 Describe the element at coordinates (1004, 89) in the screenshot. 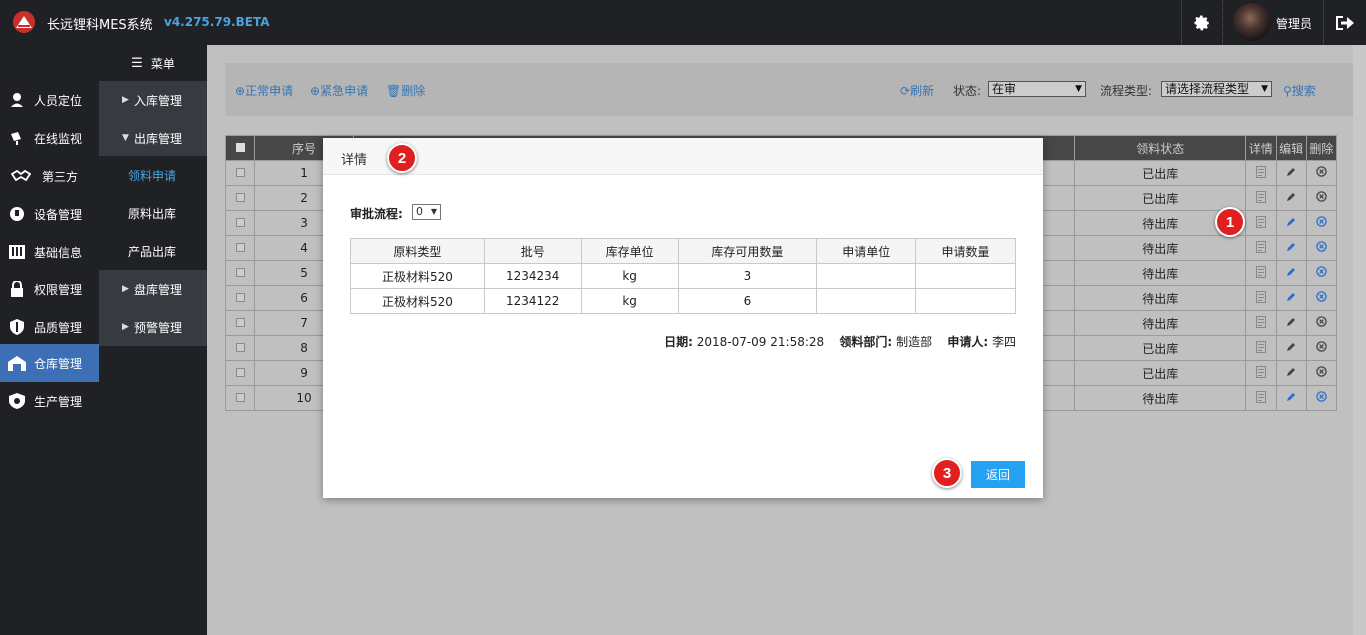

I see `status-value: 在审` at that location.